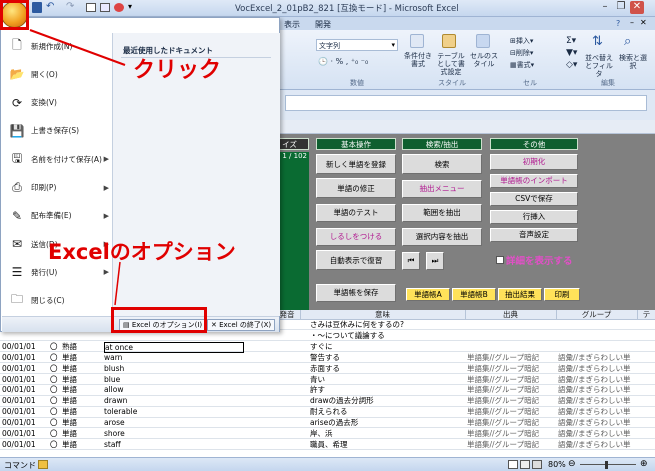 The image size is (655, 471). What do you see at coordinates (77, 47) in the screenshot?
I see `click-arrow` at bounding box center [77, 47].